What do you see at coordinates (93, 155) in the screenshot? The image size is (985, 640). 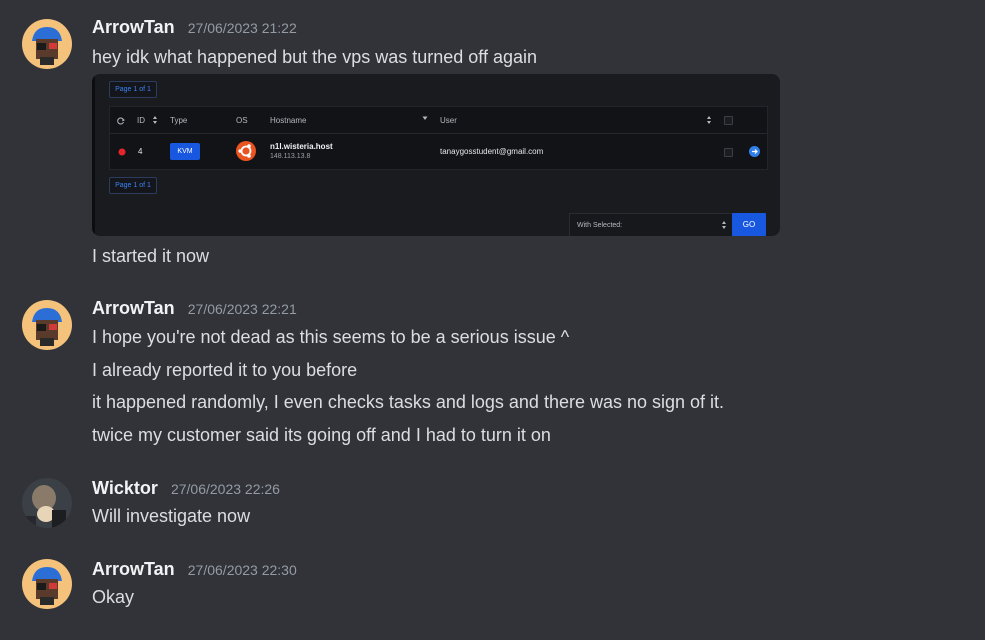 I see `attachment-edge` at bounding box center [93, 155].